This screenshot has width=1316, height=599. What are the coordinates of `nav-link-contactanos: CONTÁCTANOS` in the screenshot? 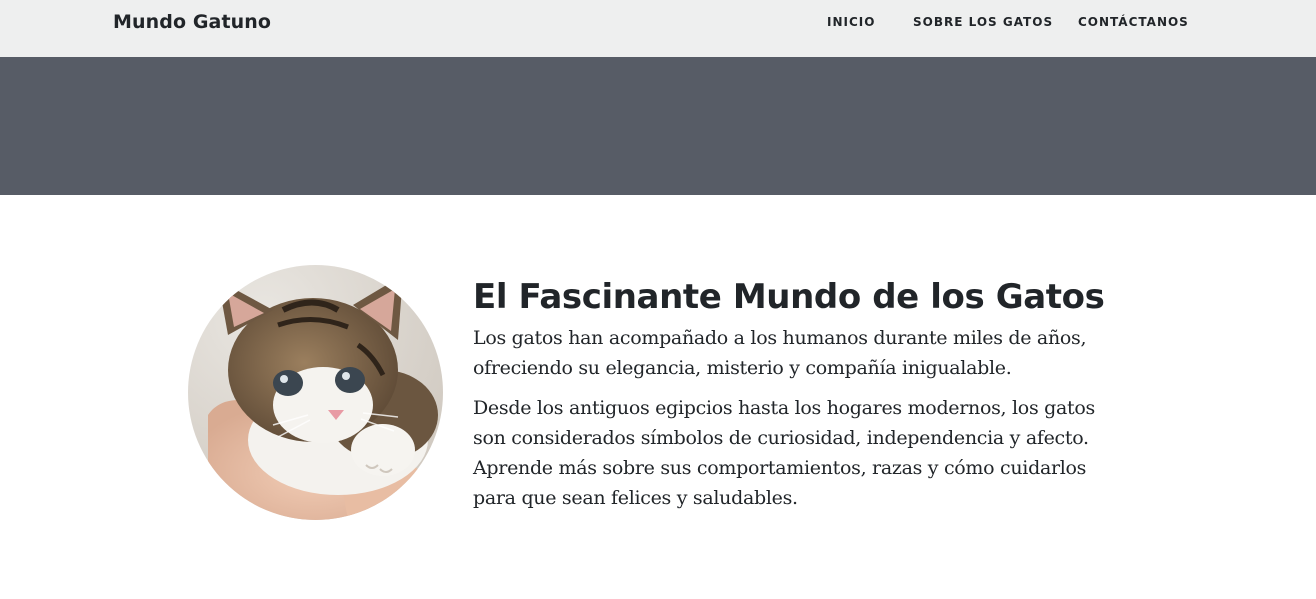 It's located at (1133, 22).